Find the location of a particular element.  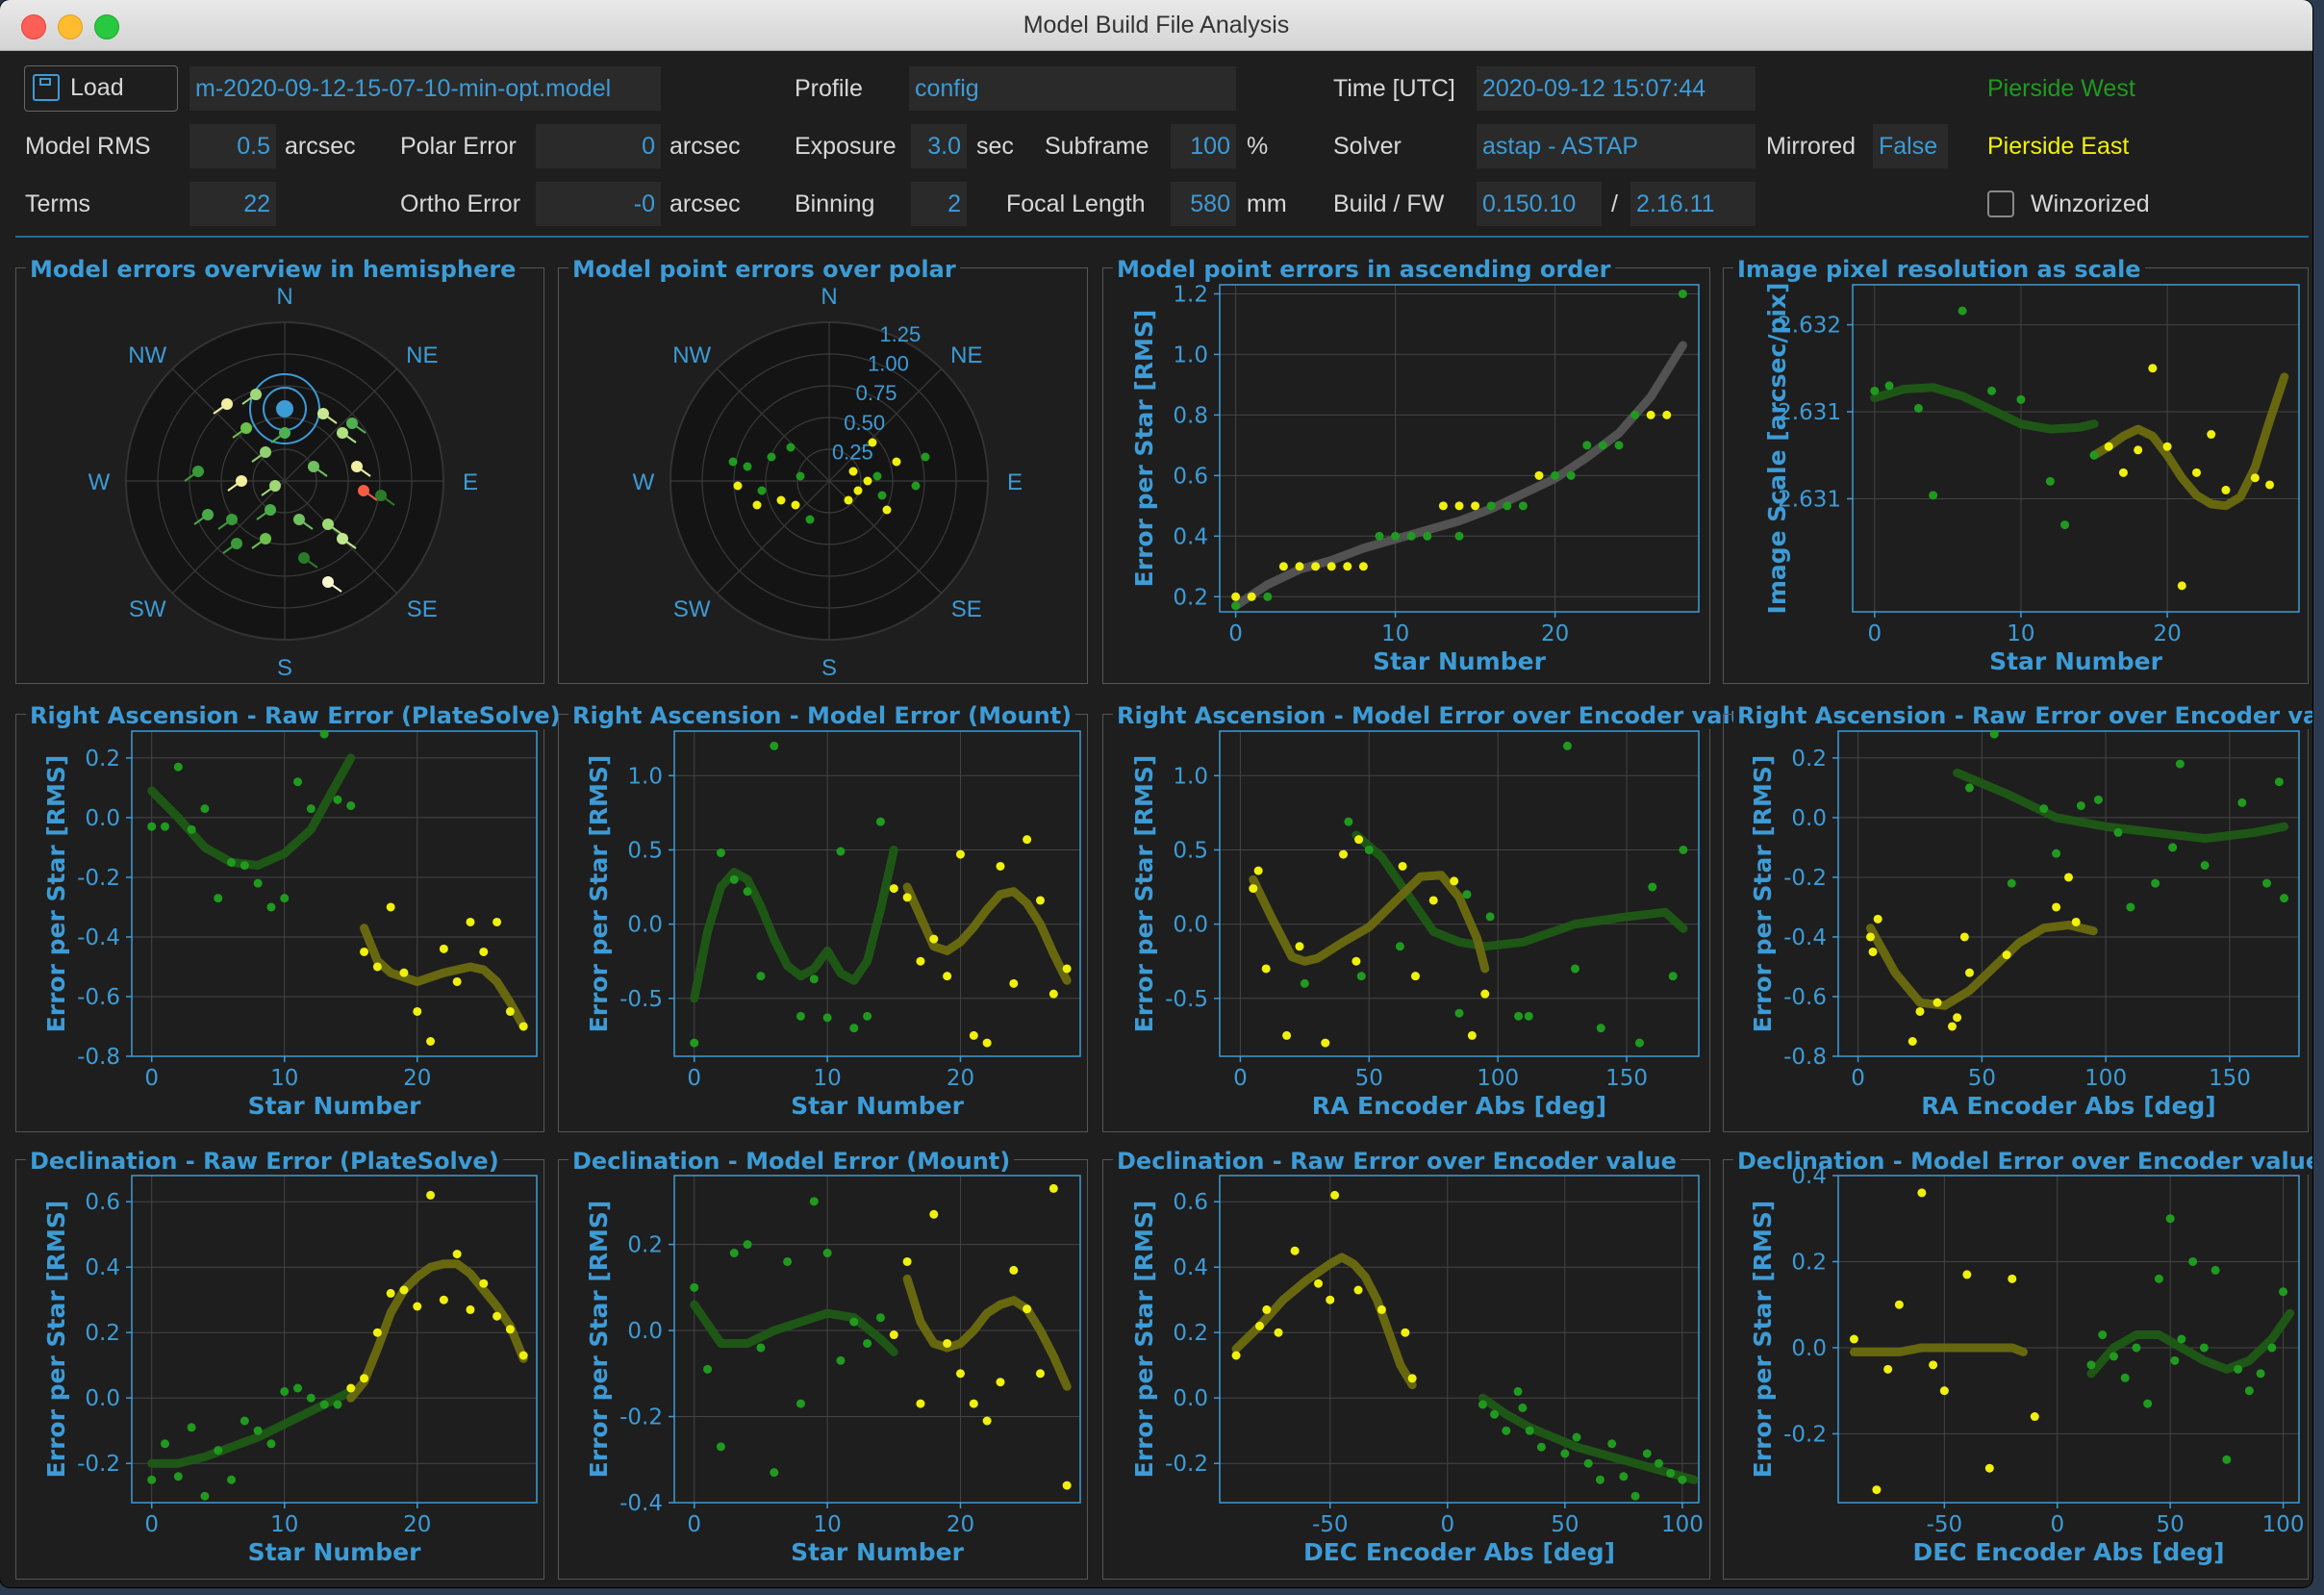

ring-label: 1.25 is located at coordinates (900, 334).